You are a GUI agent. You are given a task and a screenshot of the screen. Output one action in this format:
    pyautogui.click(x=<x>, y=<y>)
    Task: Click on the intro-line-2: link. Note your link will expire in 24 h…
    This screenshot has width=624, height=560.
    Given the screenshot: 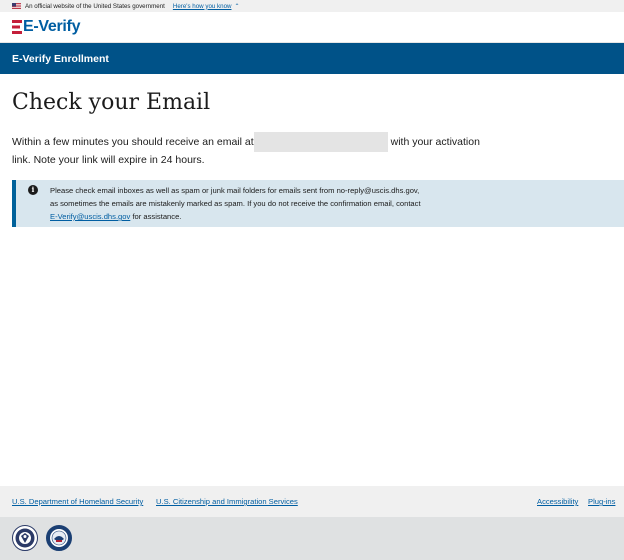 What is the action you would take?
    pyautogui.click(x=108, y=160)
    